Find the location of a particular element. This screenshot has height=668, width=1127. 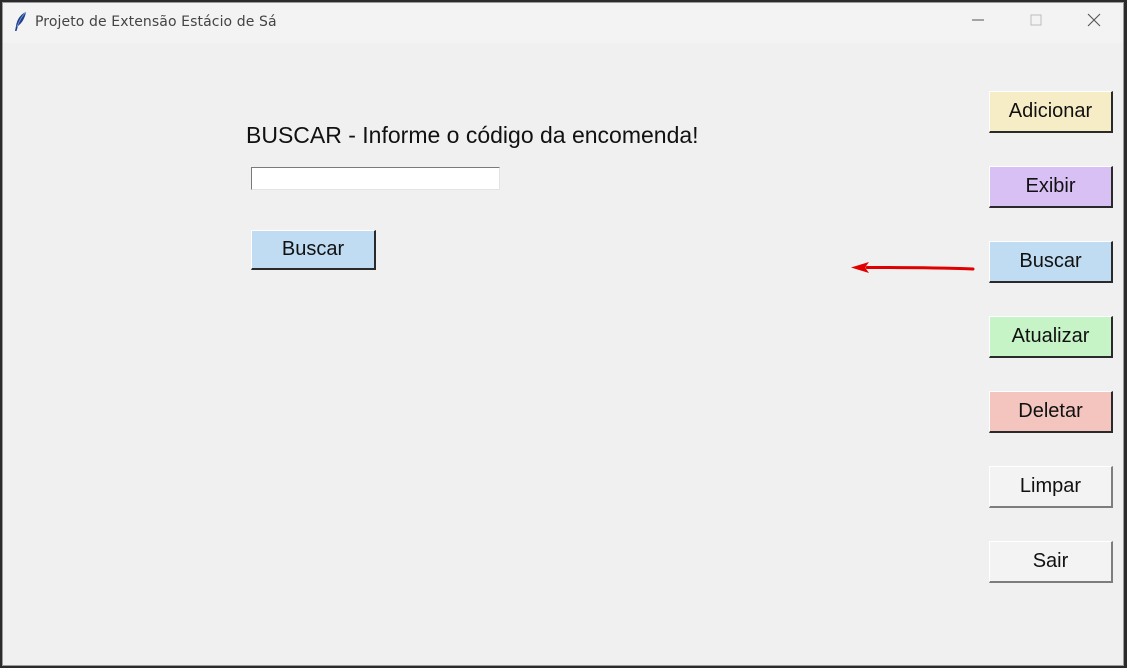

maximize-icon is located at coordinates (1036, 22).